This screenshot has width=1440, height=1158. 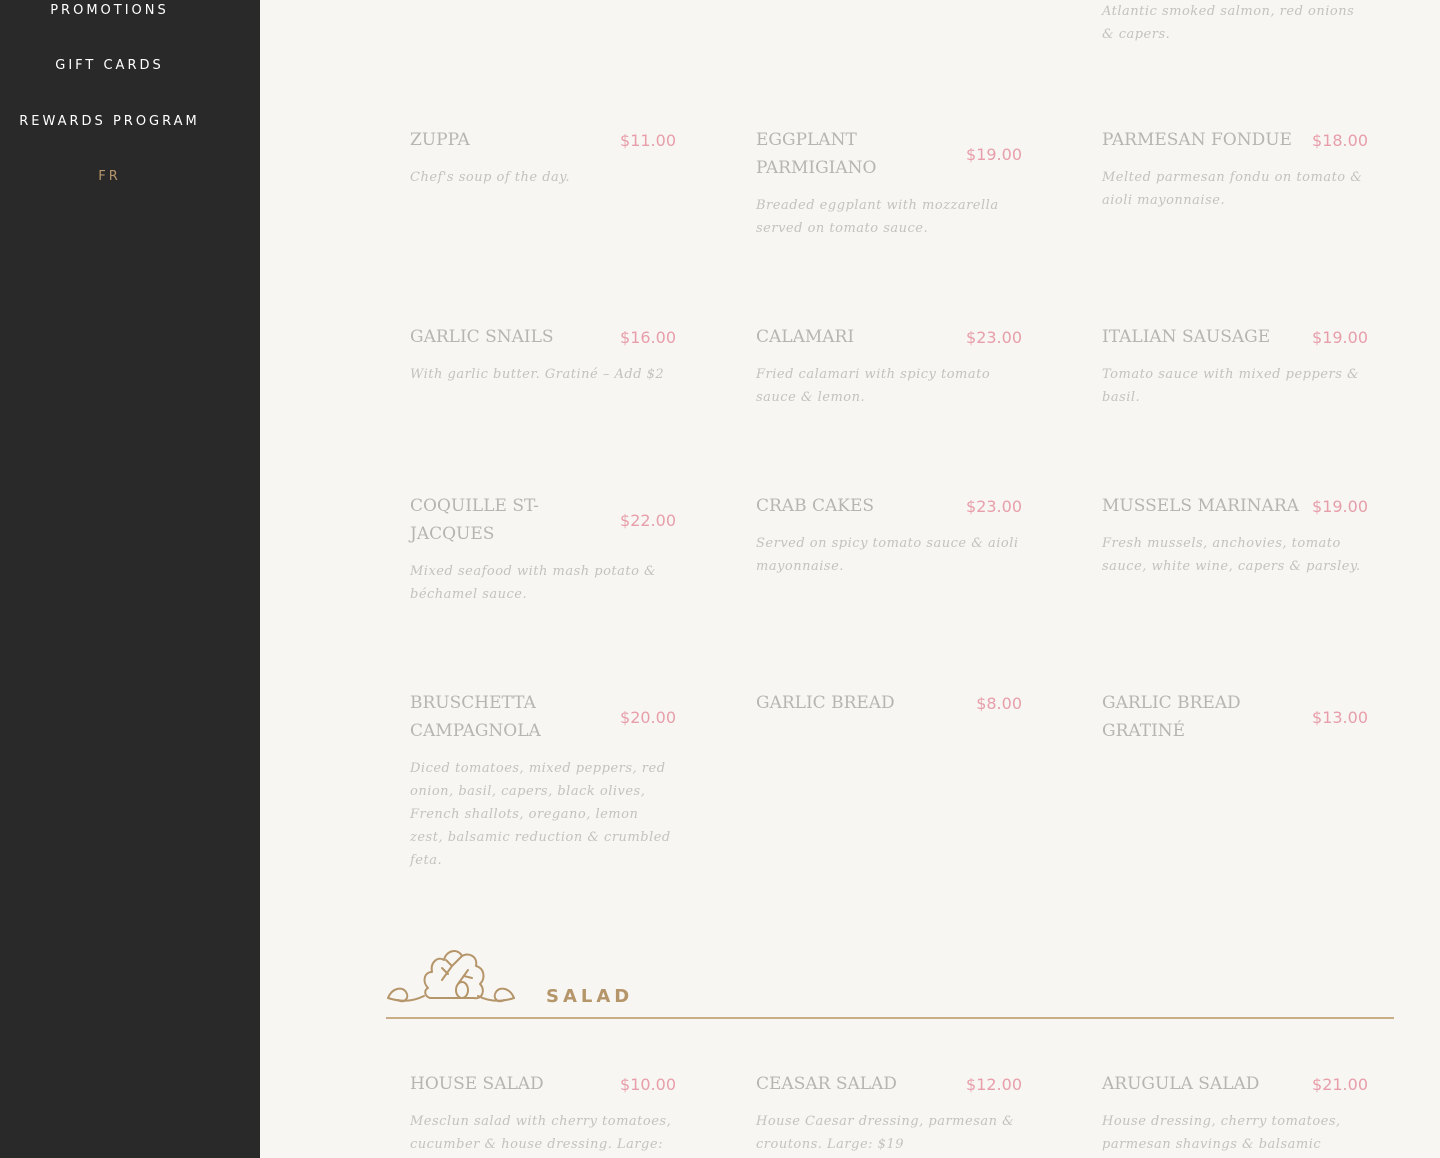 What do you see at coordinates (648, 1084) in the screenshot?
I see `item-price: $10.00` at bounding box center [648, 1084].